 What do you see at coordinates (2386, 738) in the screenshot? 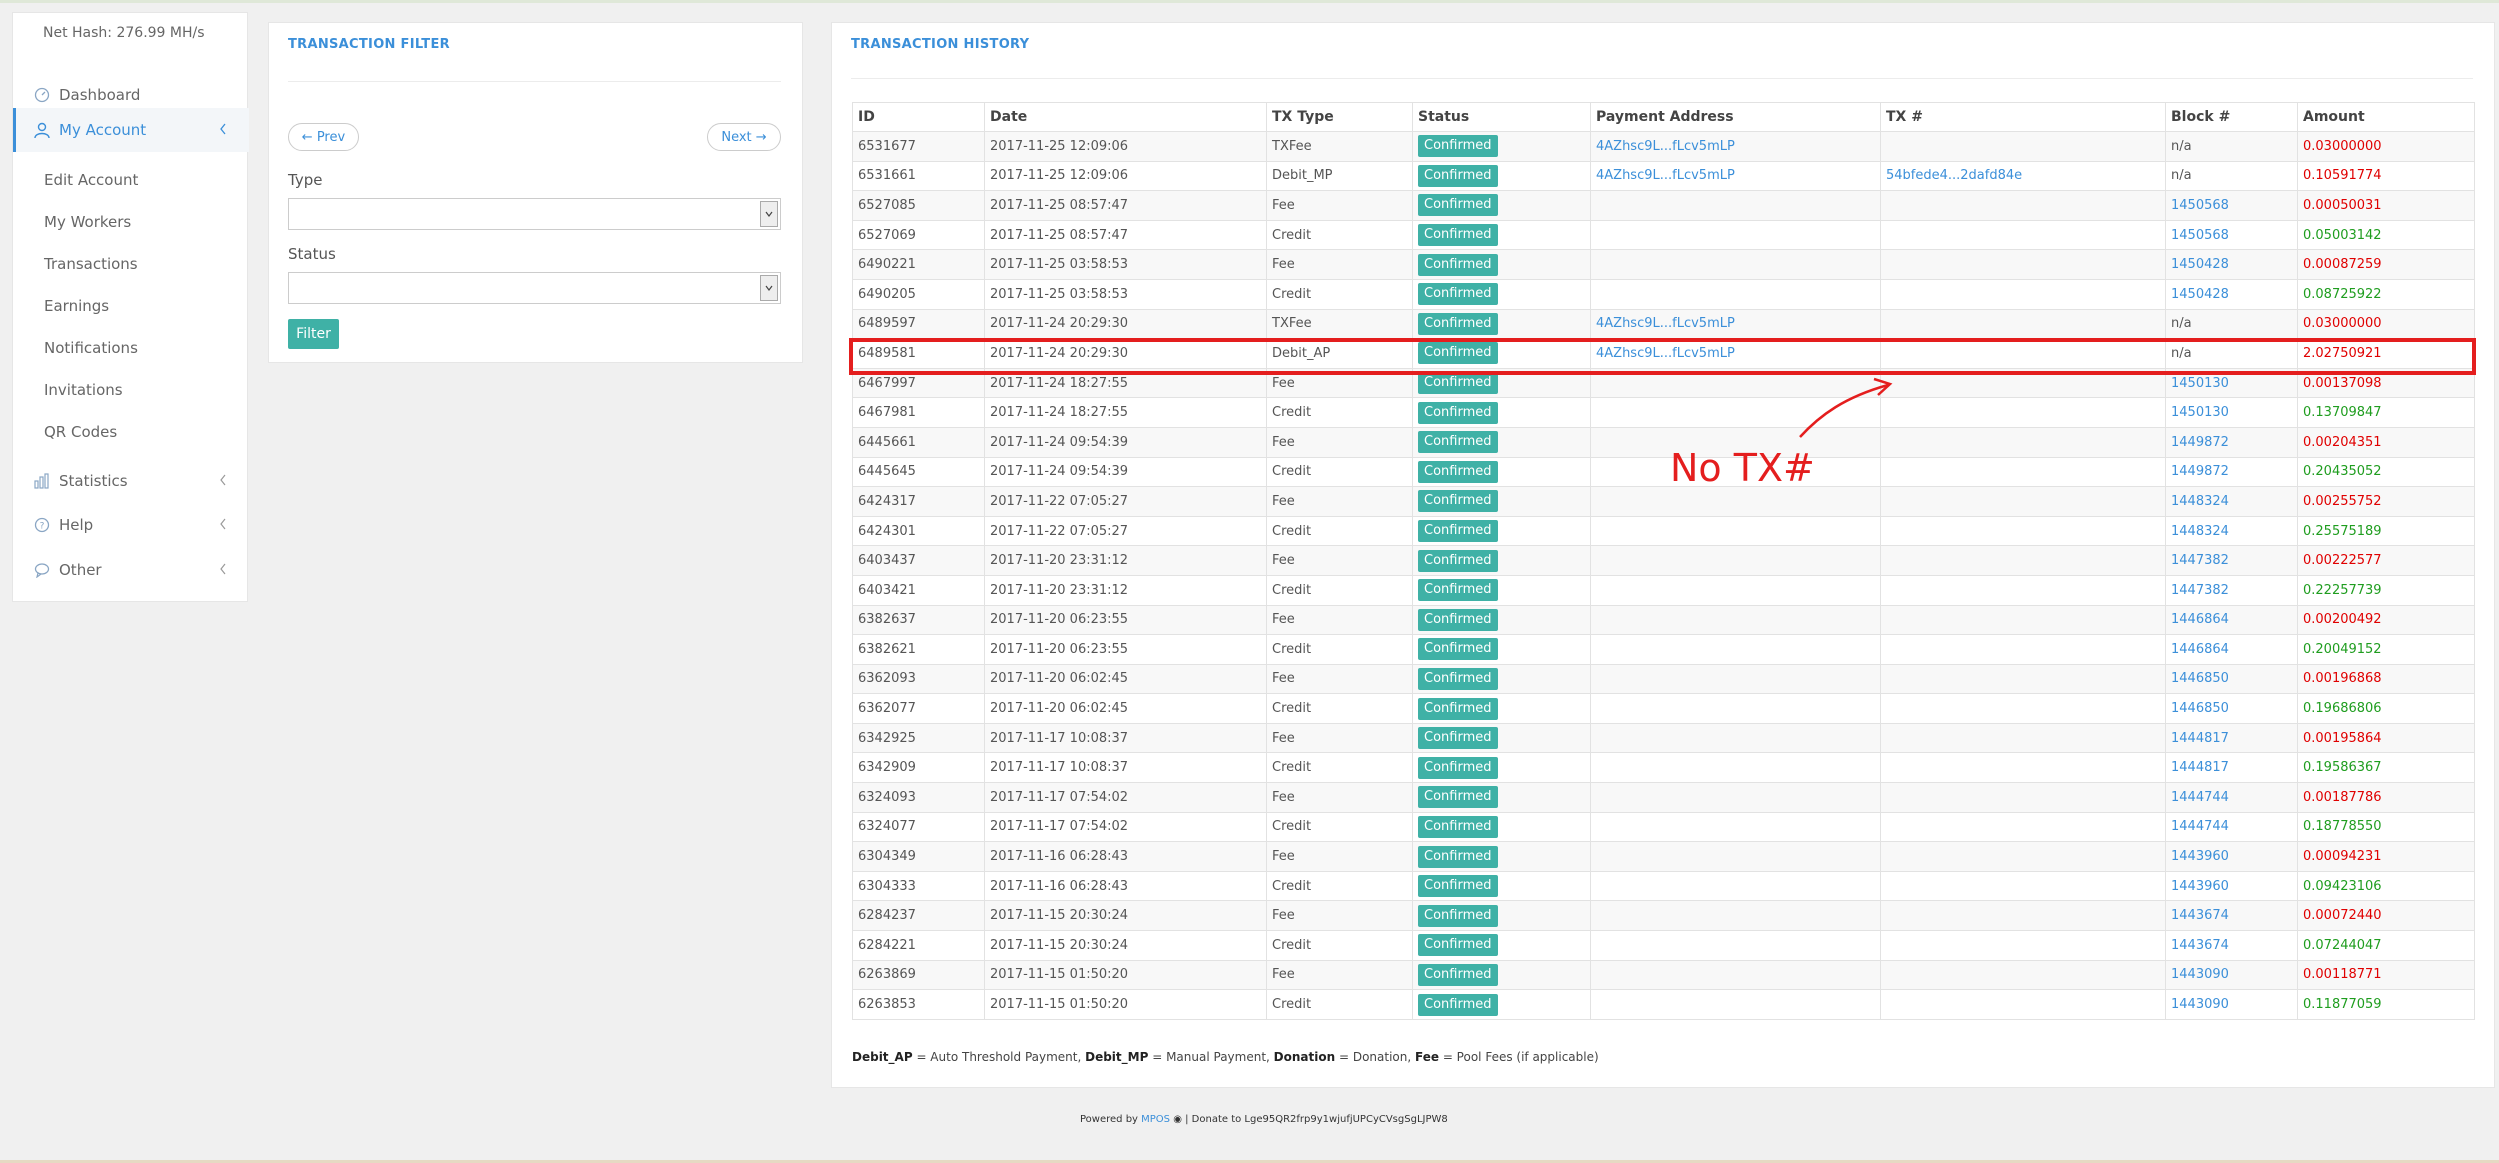
I see `cell-amount: 0.00195864` at bounding box center [2386, 738].